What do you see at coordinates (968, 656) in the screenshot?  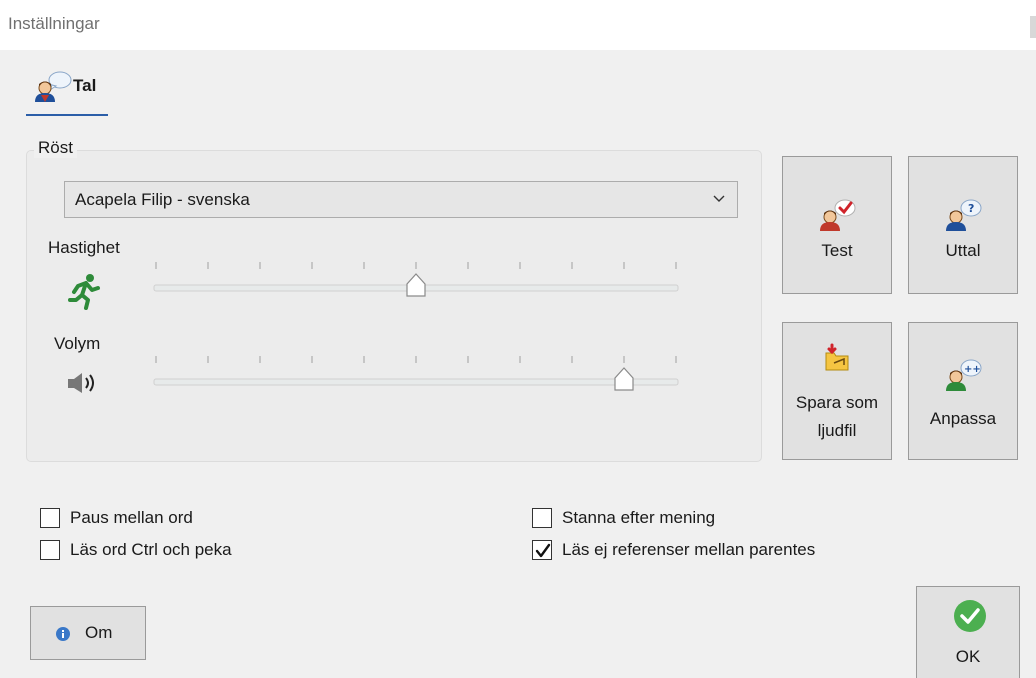 I see `ok-button-label: OK` at bounding box center [968, 656].